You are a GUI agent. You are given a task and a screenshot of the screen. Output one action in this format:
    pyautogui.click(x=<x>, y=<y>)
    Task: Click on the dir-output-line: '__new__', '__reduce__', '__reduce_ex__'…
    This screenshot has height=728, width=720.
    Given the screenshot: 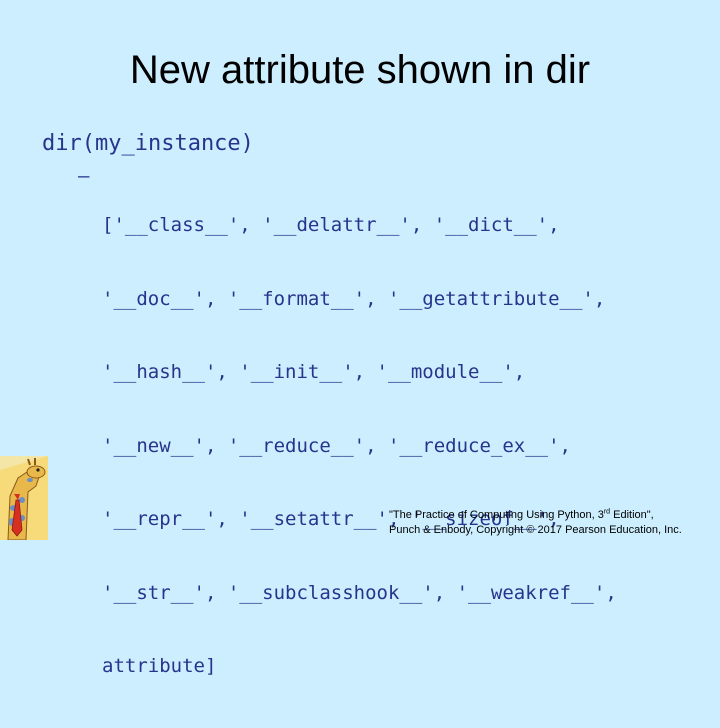 What is the action you would take?
    pyautogui.click(x=336, y=445)
    